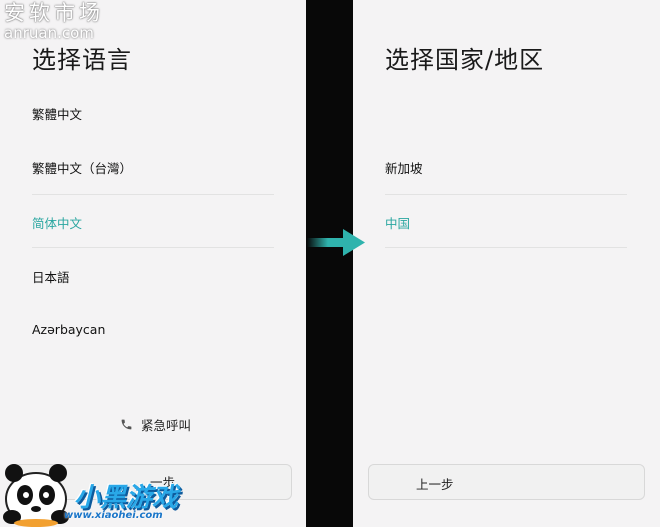 The height and width of the screenshot is (527, 660). What do you see at coordinates (465, 60) in the screenshot?
I see `page-title: 选择国家/地区` at bounding box center [465, 60].